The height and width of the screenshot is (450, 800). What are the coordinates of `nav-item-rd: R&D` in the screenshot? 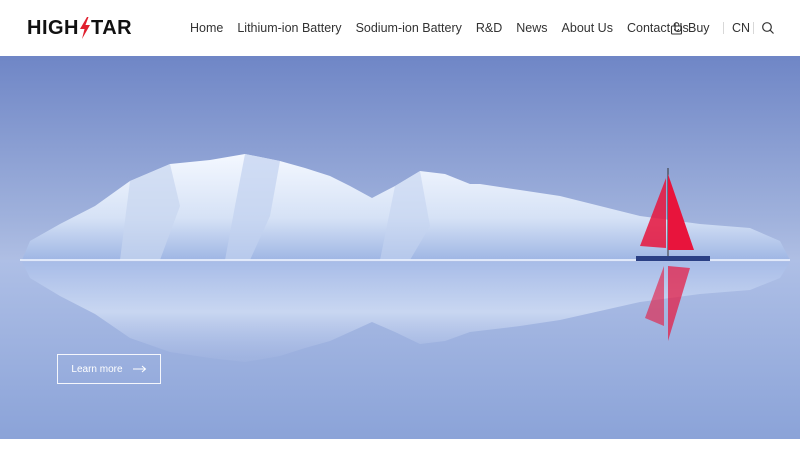 It's located at (489, 28).